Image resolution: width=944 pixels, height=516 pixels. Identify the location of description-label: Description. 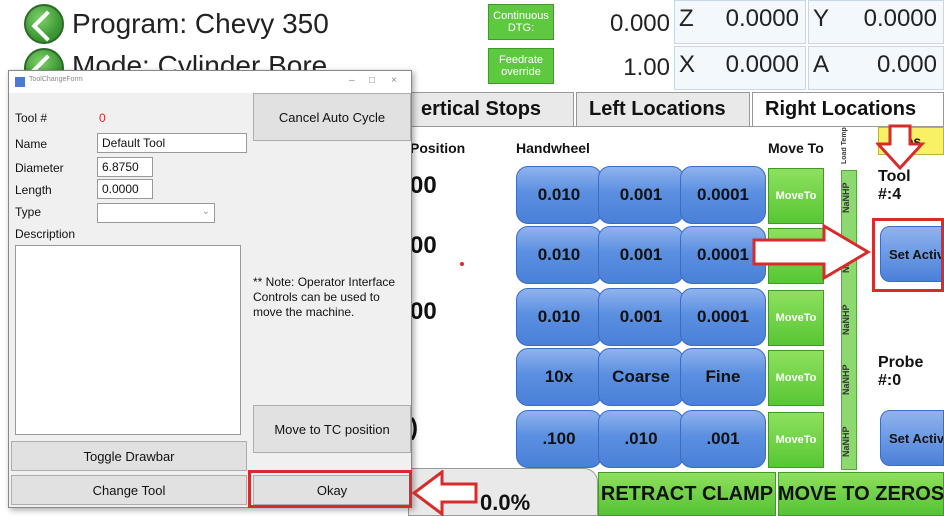
(45, 234).